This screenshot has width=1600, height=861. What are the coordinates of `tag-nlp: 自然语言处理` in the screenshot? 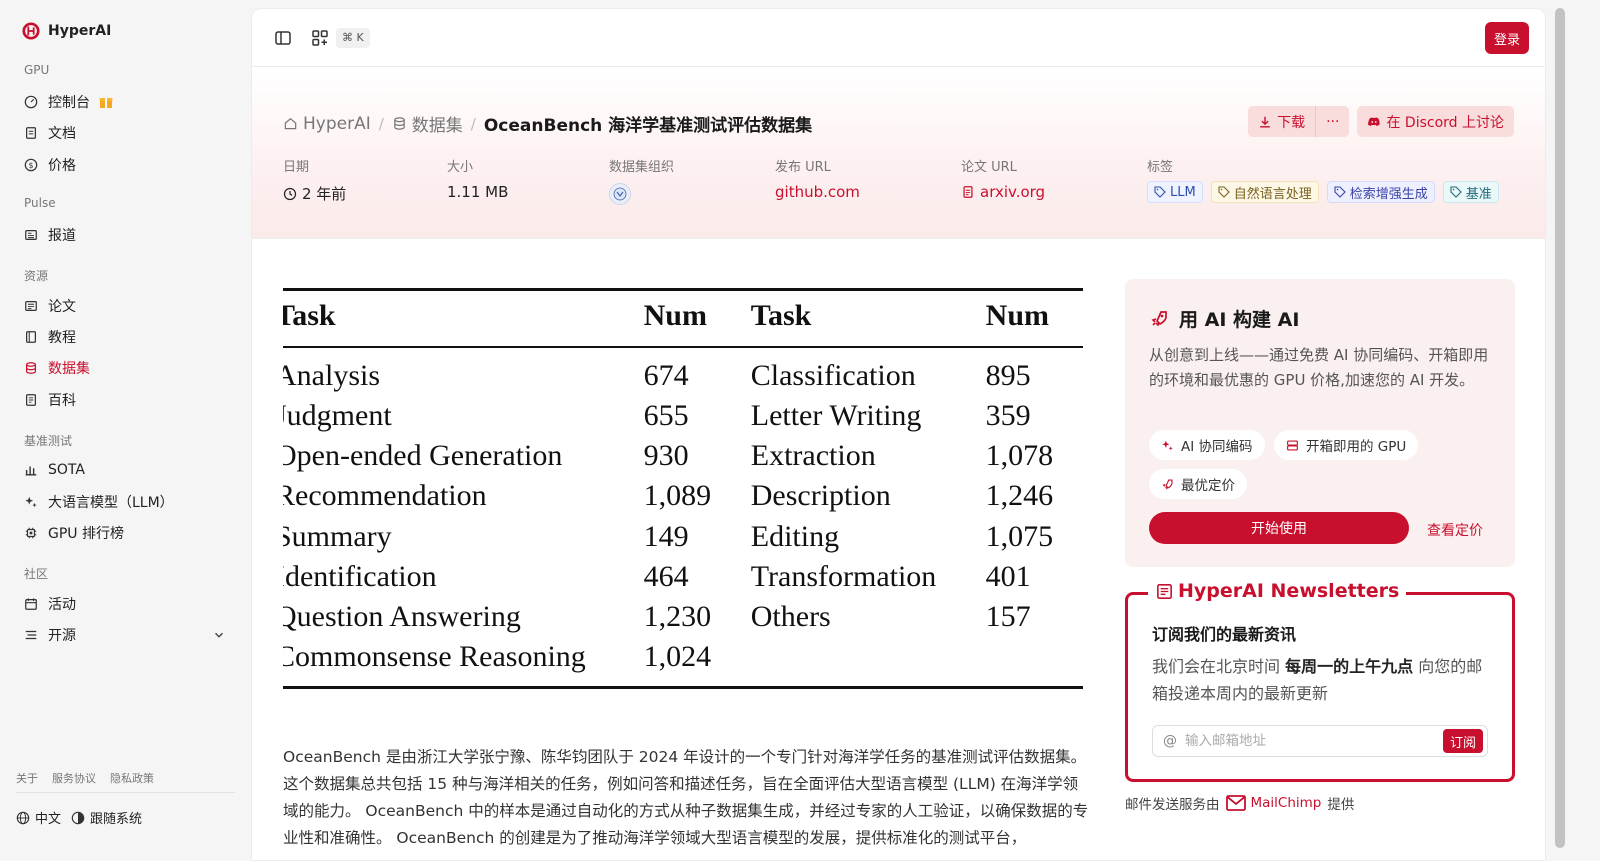 It's located at (1264, 192).